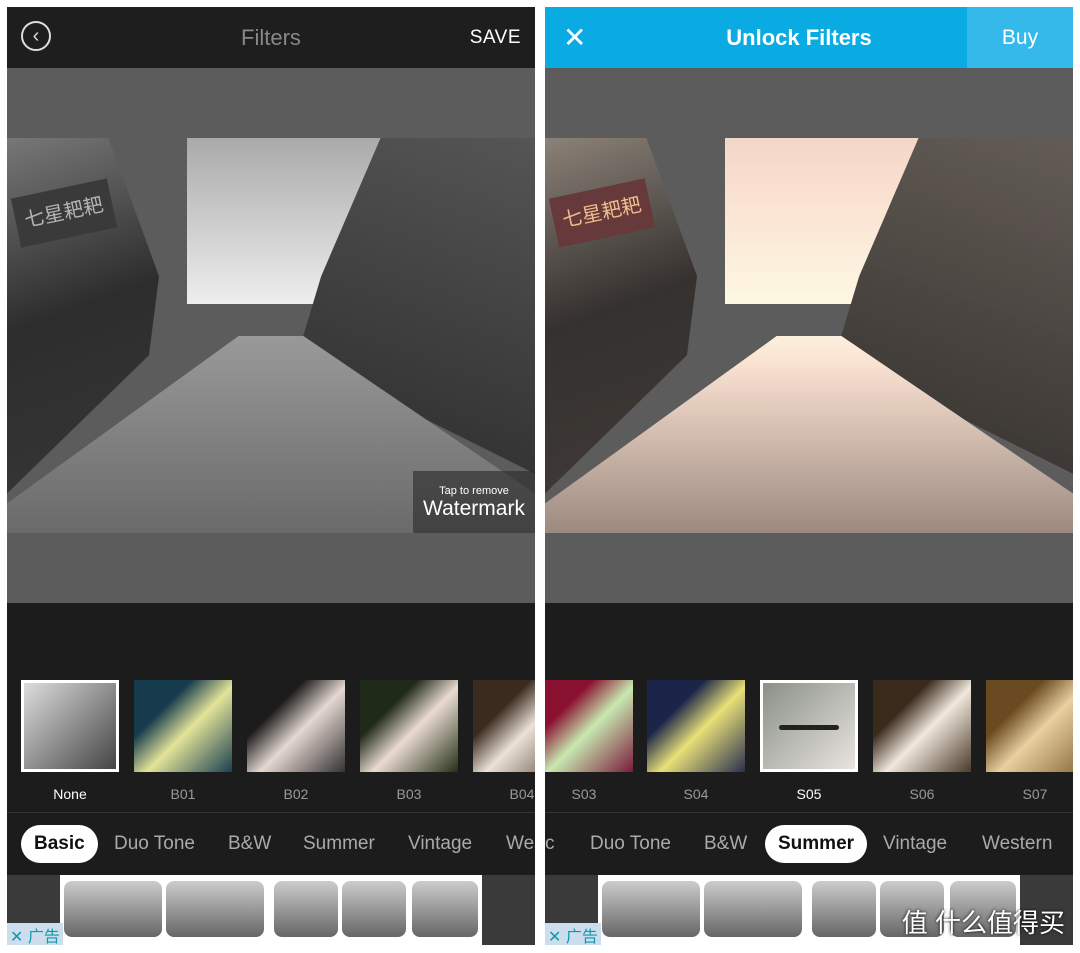 This screenshot has height=953, width=1080. Describe the element at coordinates (589, 741) in the screenshot. I see `filter-s03: S03` at that location.